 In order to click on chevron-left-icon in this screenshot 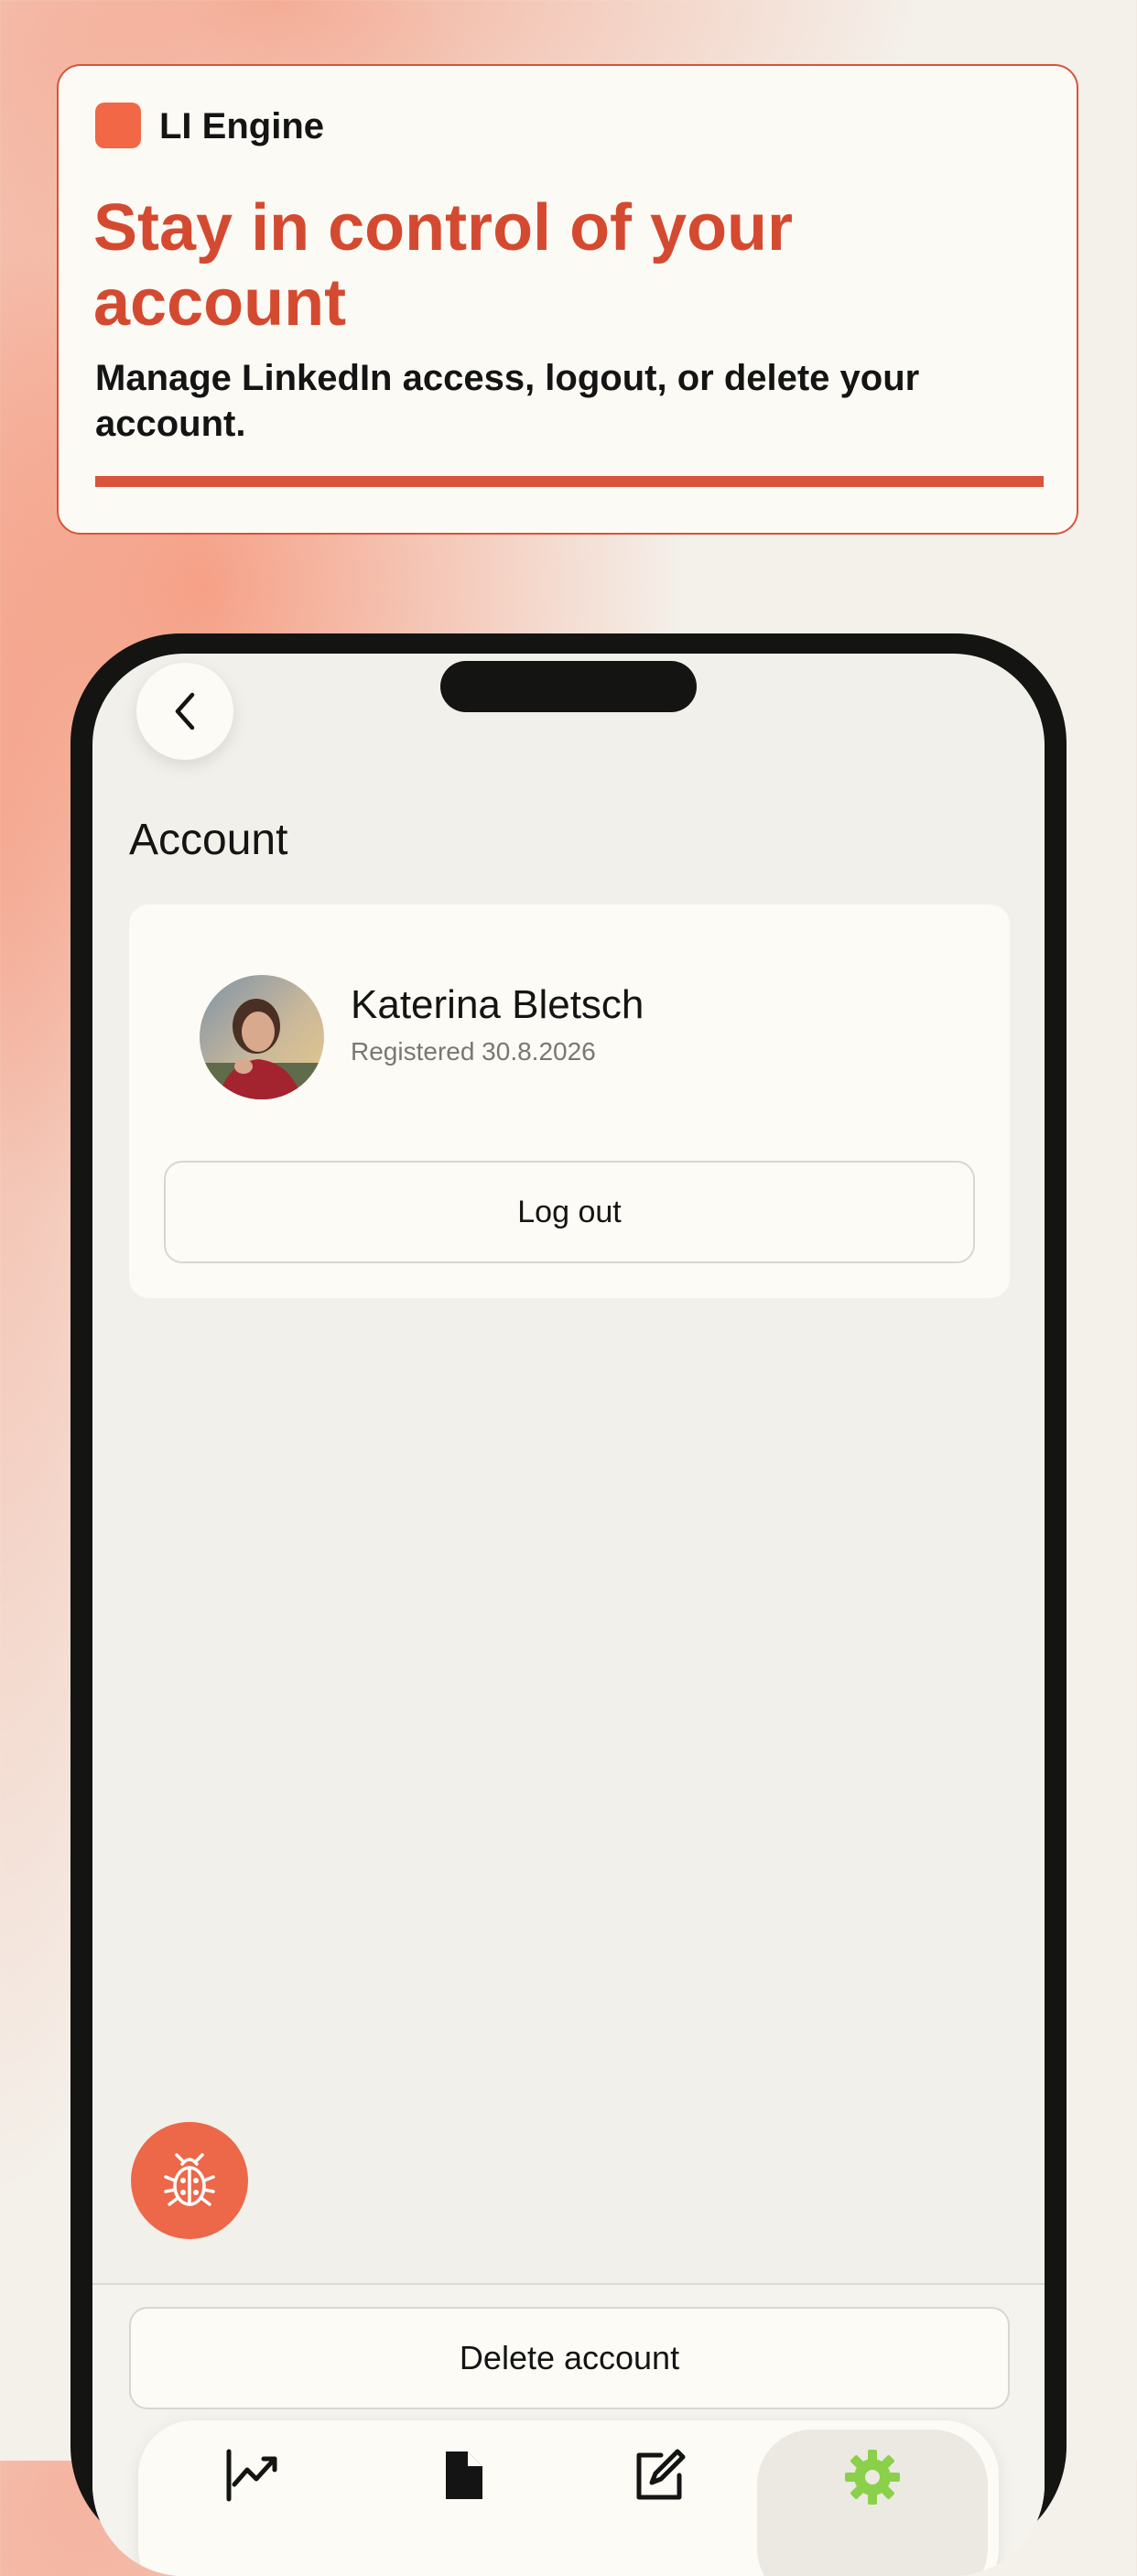, I will do `click(185, 712)`.